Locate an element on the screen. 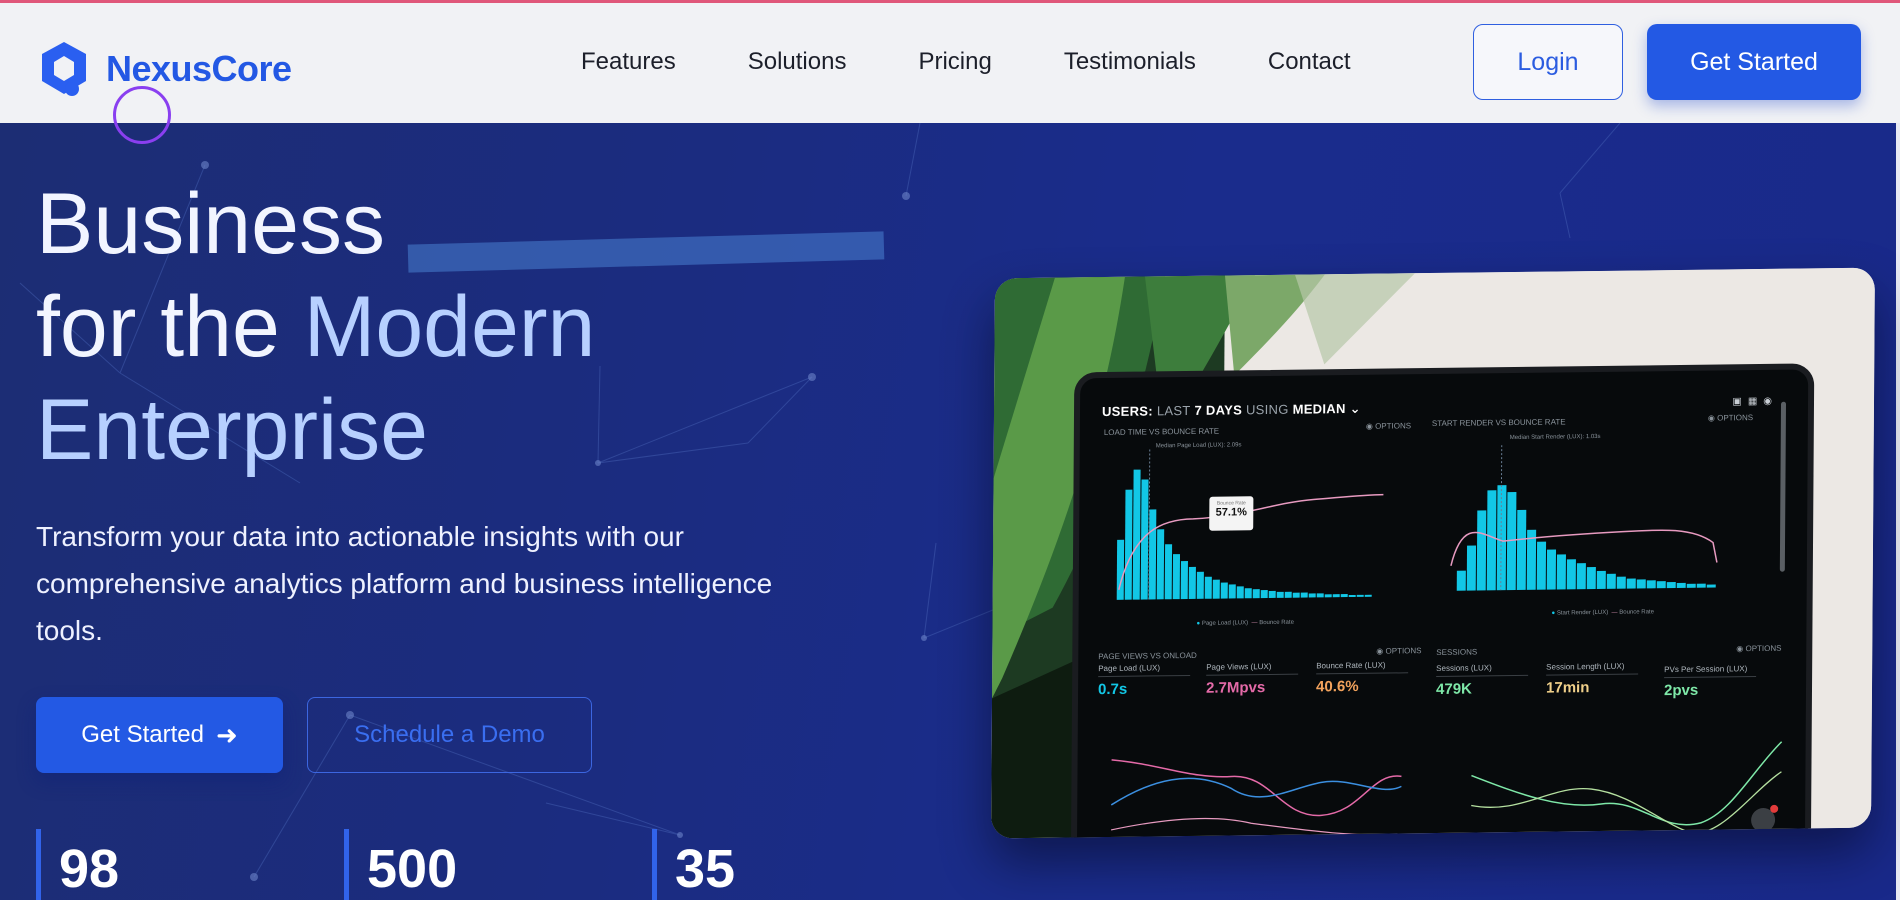  stat-2-value: 500 is located at coordinates (412, 869).